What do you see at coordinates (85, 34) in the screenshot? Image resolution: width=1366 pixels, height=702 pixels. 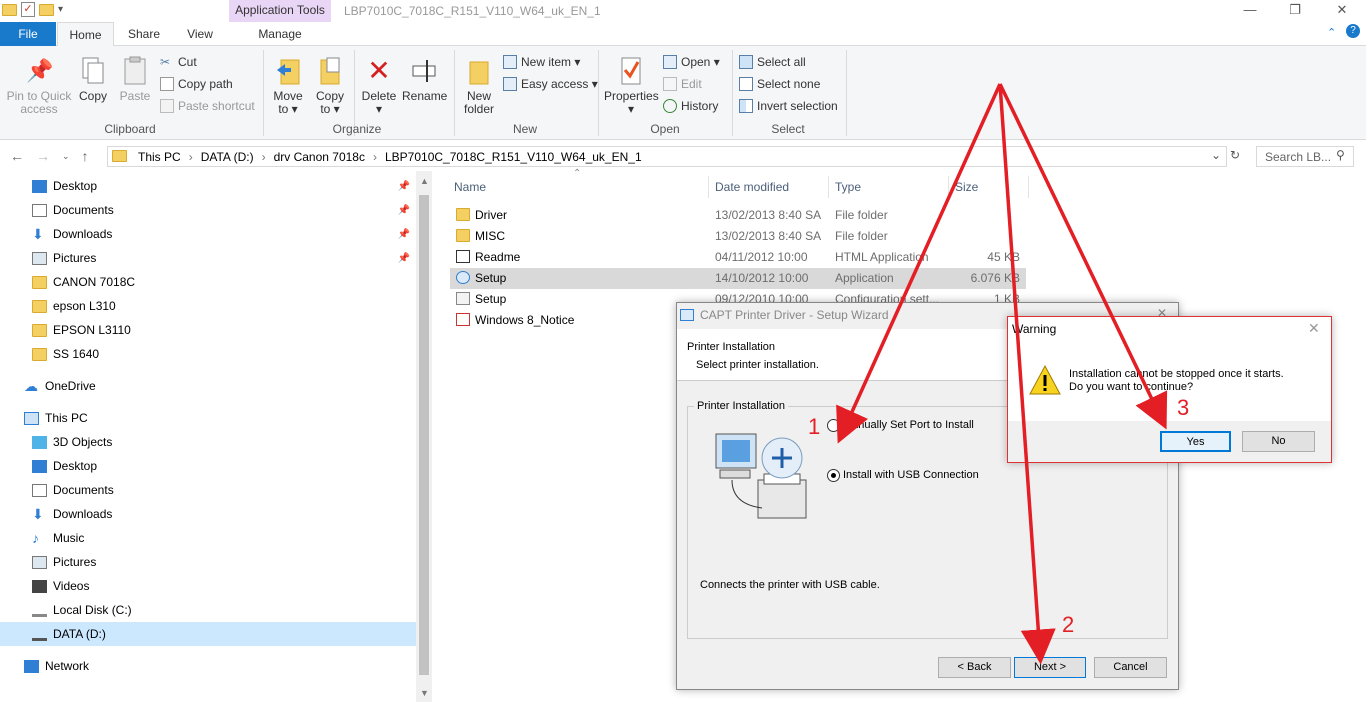 I see `tab-home: Home` at bounding box center [85, 34].